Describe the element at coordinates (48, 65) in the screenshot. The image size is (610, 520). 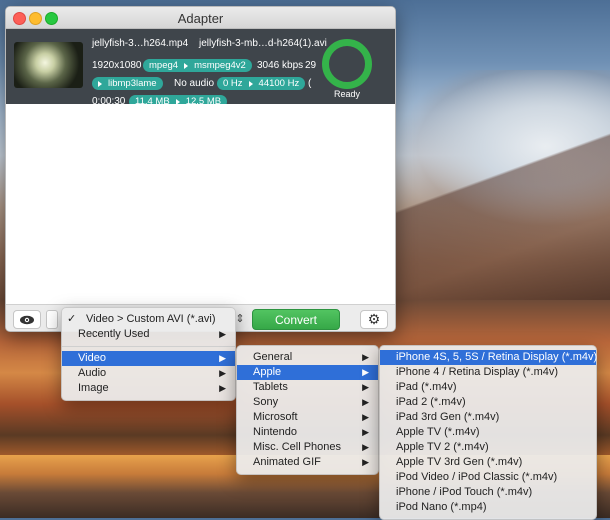
I see `video-thumbnail` at that location.